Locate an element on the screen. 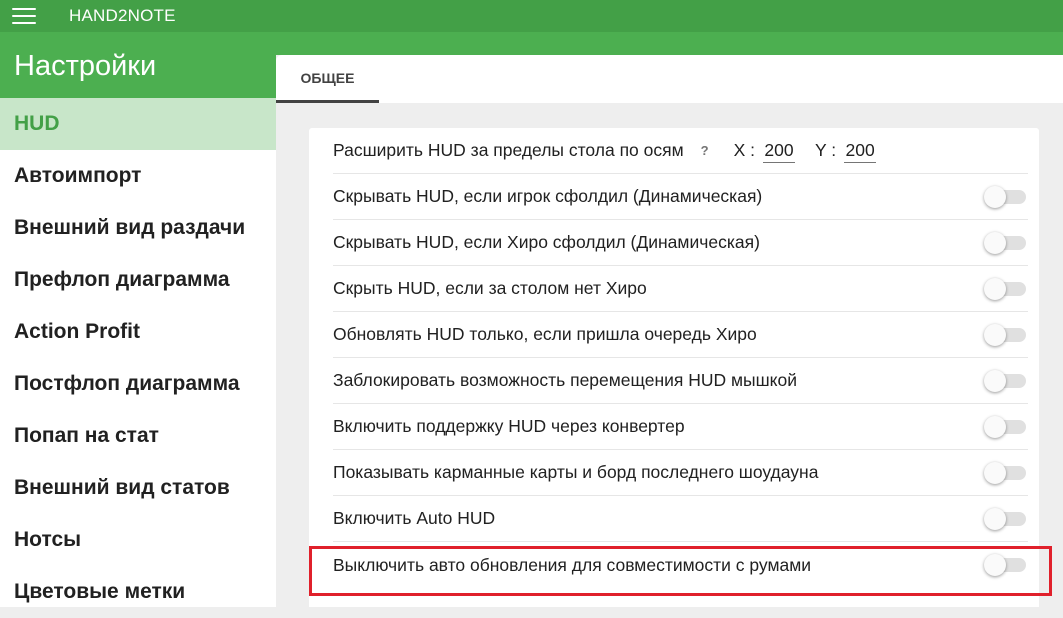  sidebar-item-hand-appearance: Внешний вид раздачи is located at coordinates (138, 228).